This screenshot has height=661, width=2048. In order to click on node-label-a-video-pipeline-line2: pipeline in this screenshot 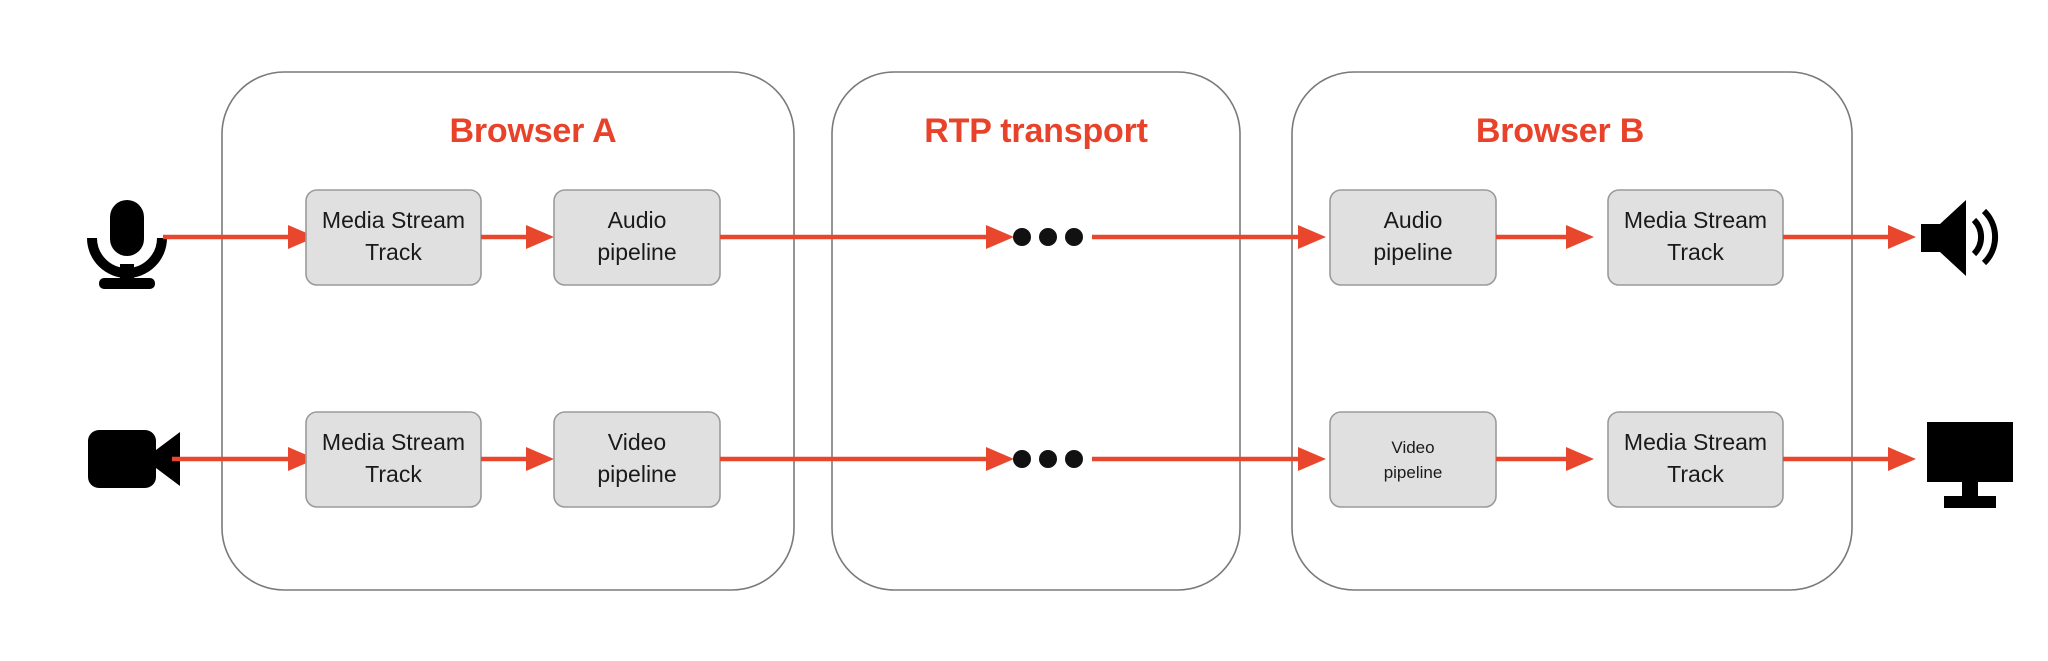, I will do `click(636, 474)`.